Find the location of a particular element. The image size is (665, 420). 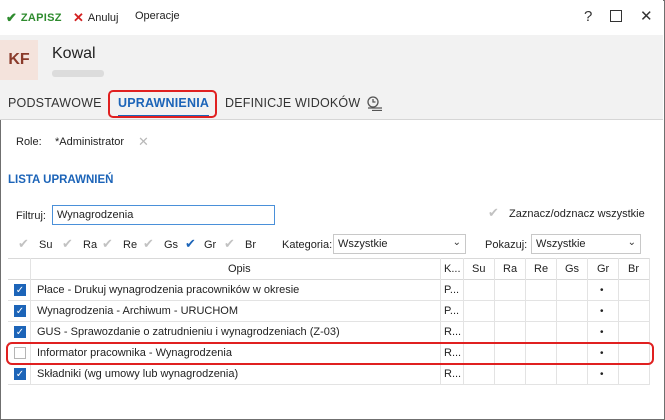

close-icon: ✕ is located at coordinates (78, 17).